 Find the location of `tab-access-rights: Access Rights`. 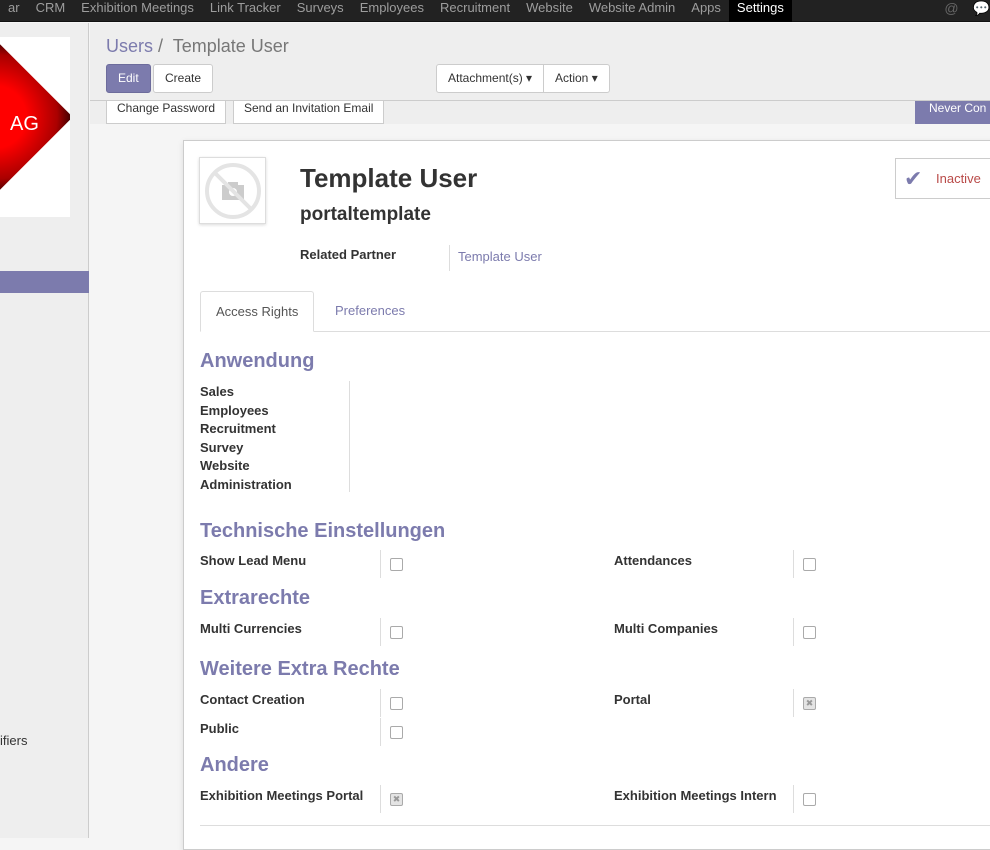

tab-access-rights: Access Rights is located at coordinates (257, 311).